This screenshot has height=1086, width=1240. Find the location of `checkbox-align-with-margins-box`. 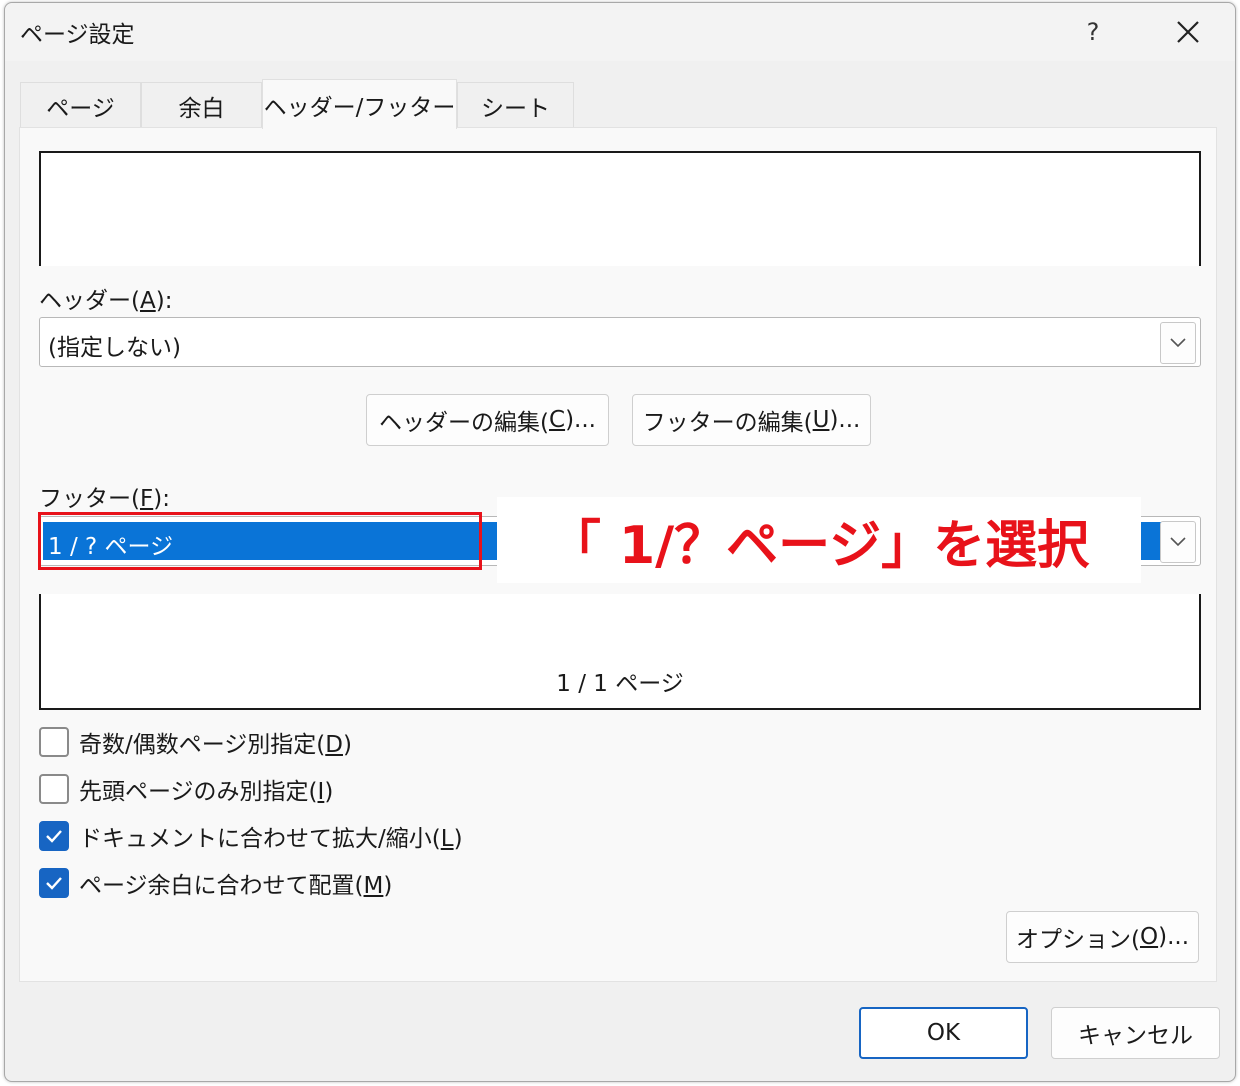

checkbox-align-with-margins-box is located at coordinates (54, 883).